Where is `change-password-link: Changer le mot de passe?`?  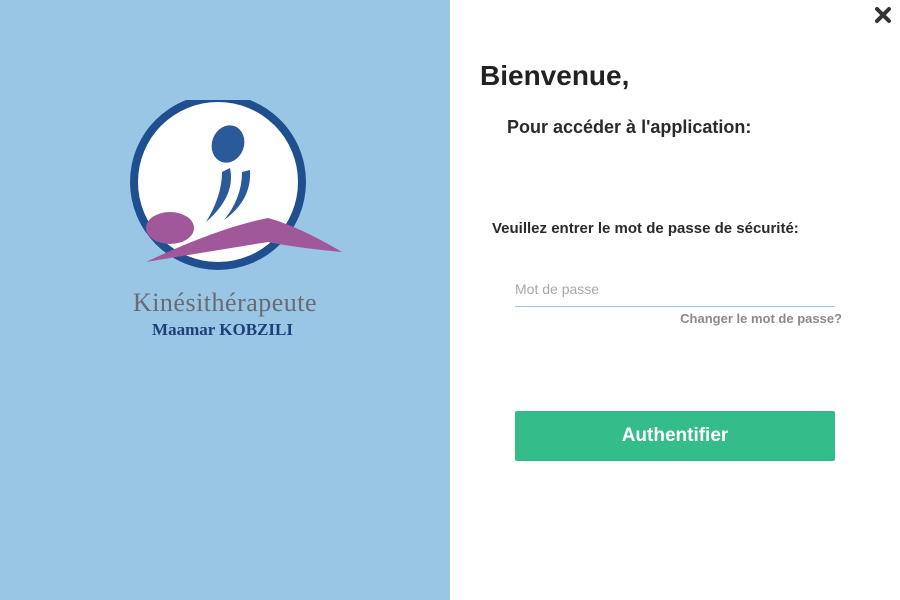
change-password-link: Changer le mot de passe? is located at coordinates (761, 318).